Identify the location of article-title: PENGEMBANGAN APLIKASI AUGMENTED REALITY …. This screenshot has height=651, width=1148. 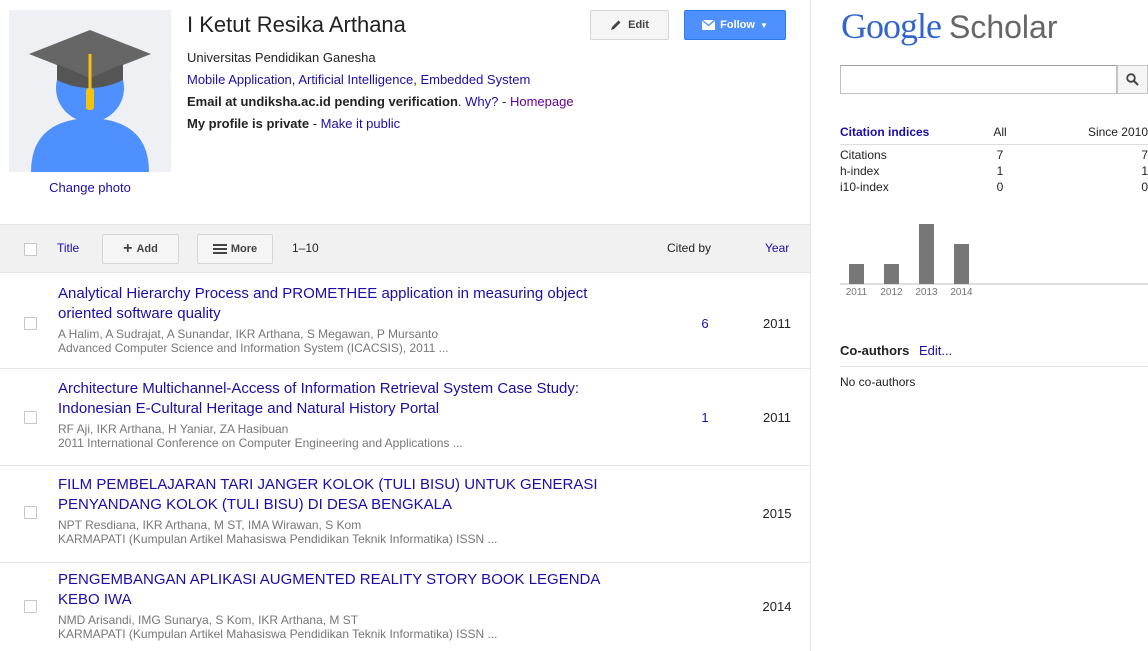
(338, 590).